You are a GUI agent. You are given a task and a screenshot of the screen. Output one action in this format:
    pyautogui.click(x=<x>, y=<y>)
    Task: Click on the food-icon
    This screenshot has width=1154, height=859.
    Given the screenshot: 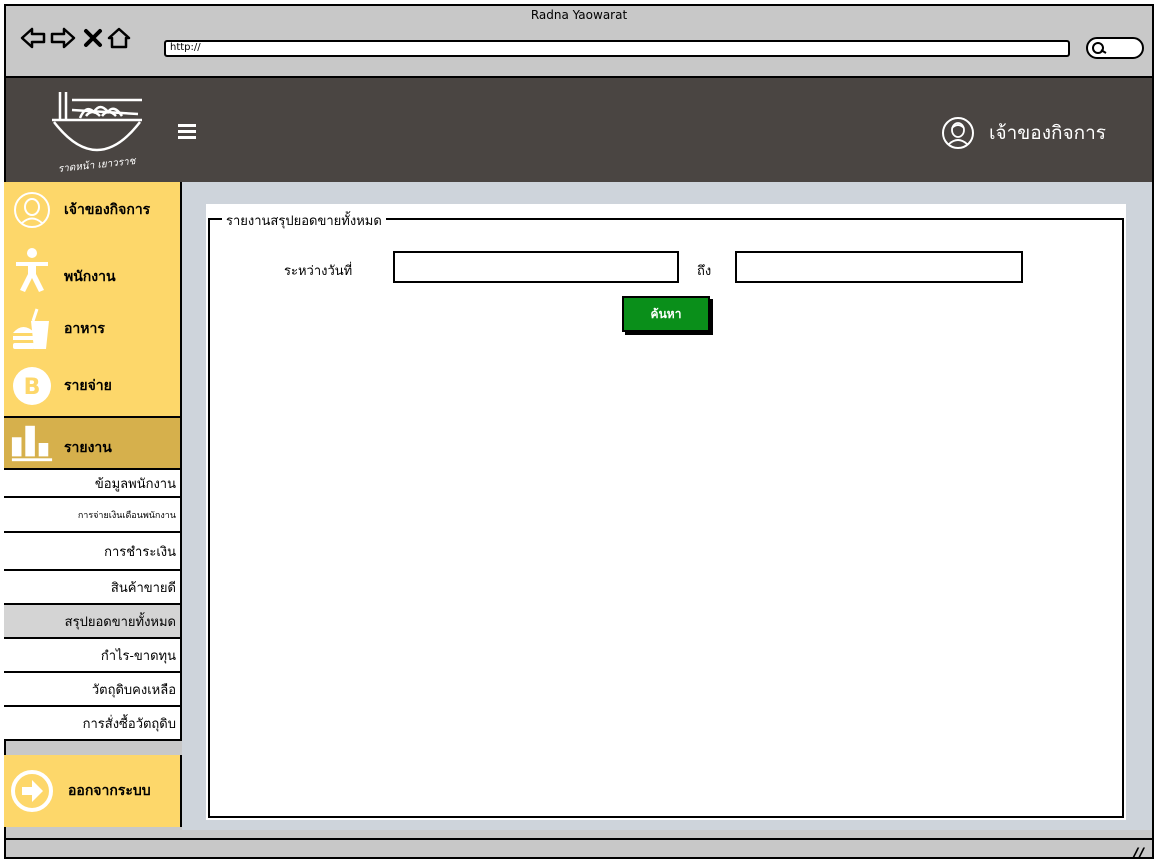 What is the action you would take?
    pyautogui.click(x=32, y=329)
    